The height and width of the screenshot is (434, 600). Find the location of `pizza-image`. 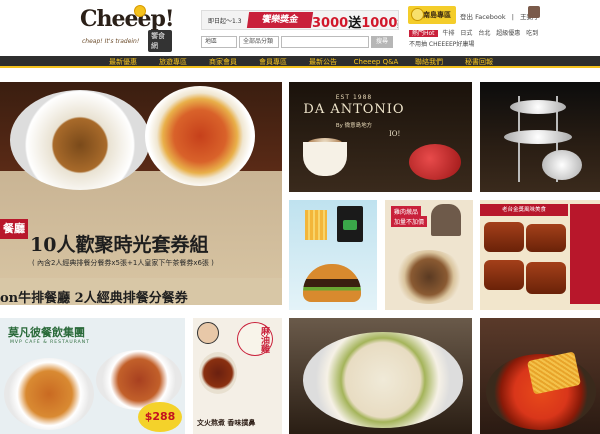

pizza-image is located at coordinates (200, 136).